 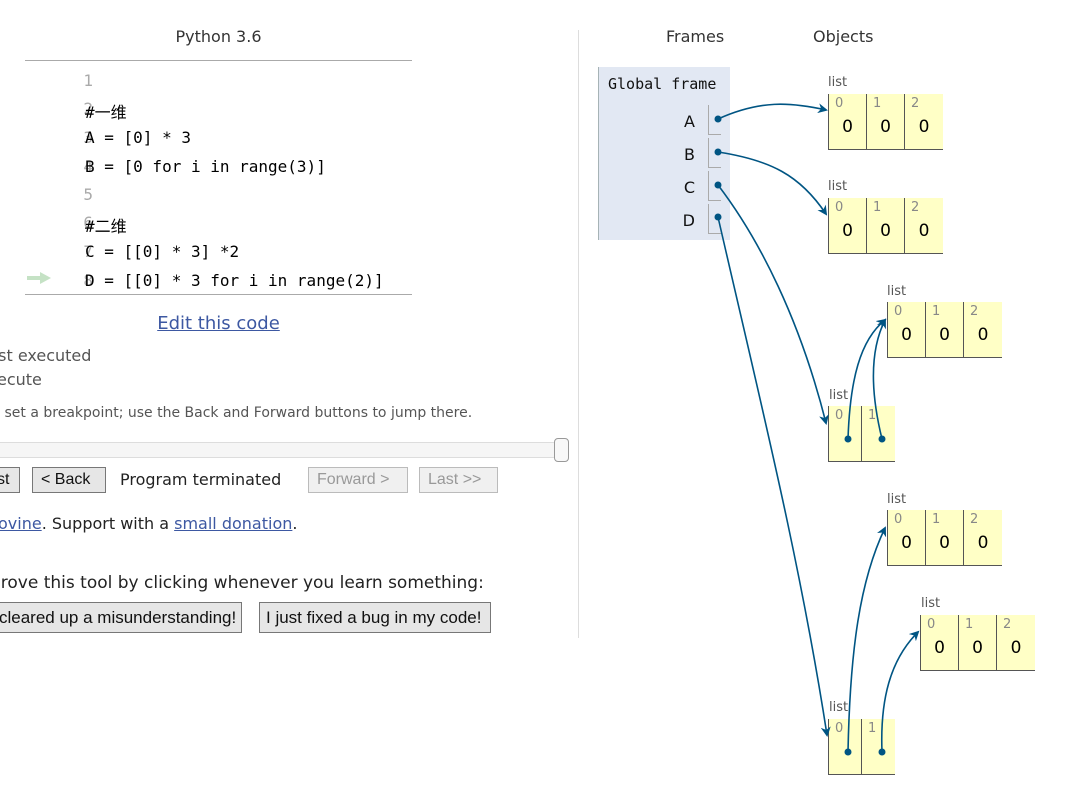 What do you see at coordinates (664, 153) in the screenshot?
I see `global-frame: Global frame A B C D` at bounding box center [664, 153].